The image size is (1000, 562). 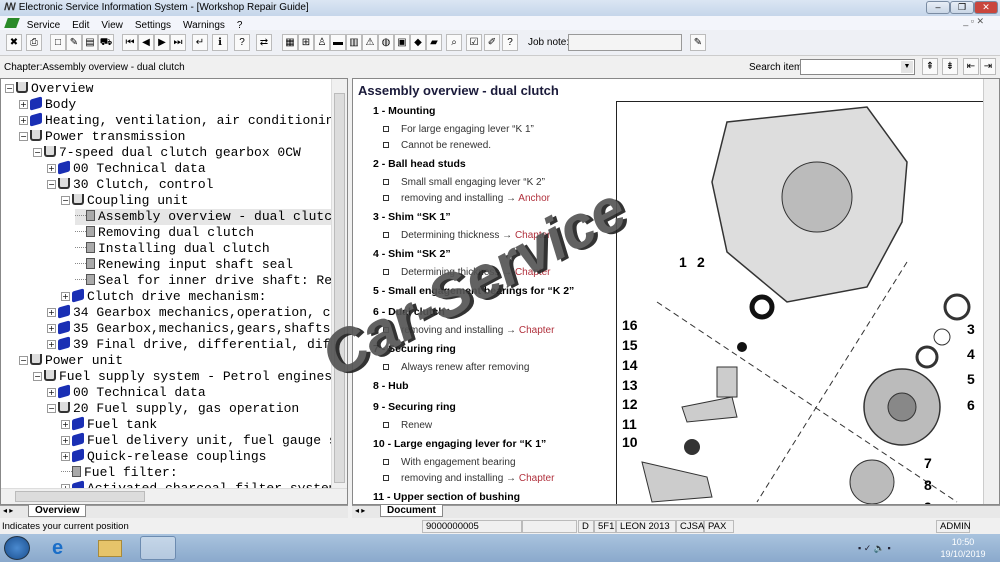 What do you see at coordinates (109, 424) in the screenshot?
I see `tree-item: + Fuel tank` at bounding box center [109, 424].